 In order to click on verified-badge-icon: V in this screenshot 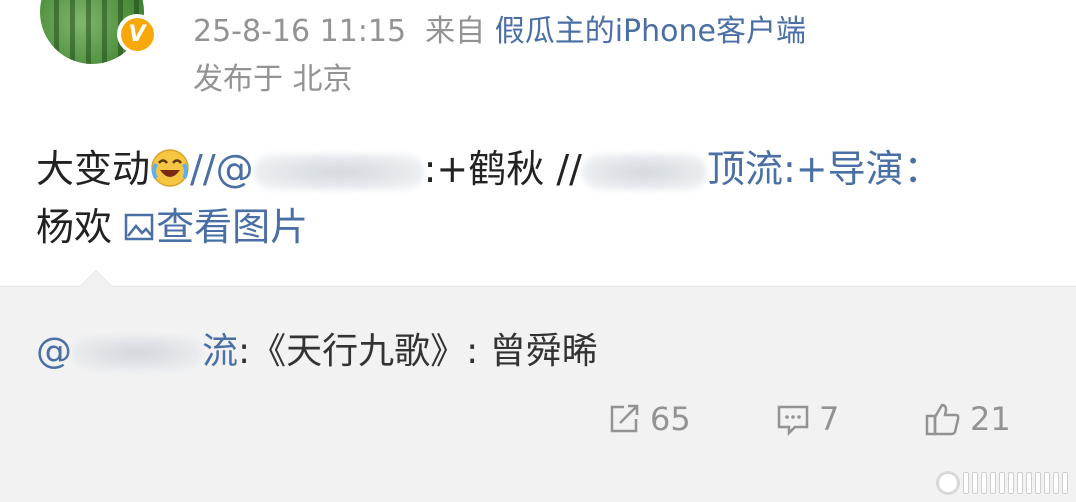, I will do `click(137, 34)`.